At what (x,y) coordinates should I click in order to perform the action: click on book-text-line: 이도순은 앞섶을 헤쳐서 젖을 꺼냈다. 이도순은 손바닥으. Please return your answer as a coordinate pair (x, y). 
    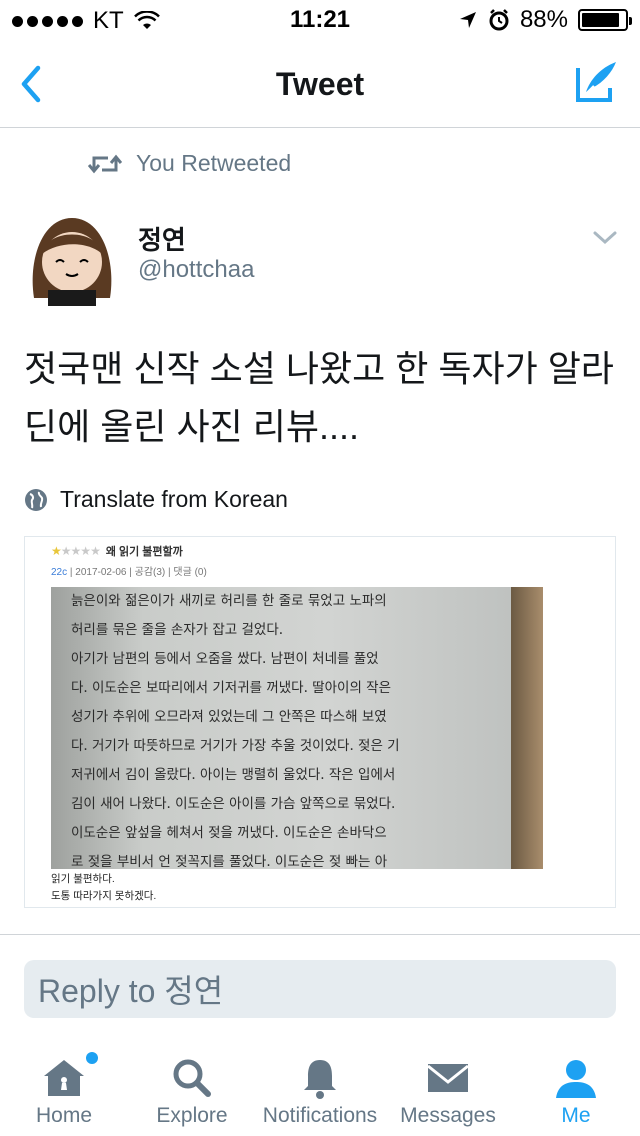
    Looking at the image, I should click on (229, 833).